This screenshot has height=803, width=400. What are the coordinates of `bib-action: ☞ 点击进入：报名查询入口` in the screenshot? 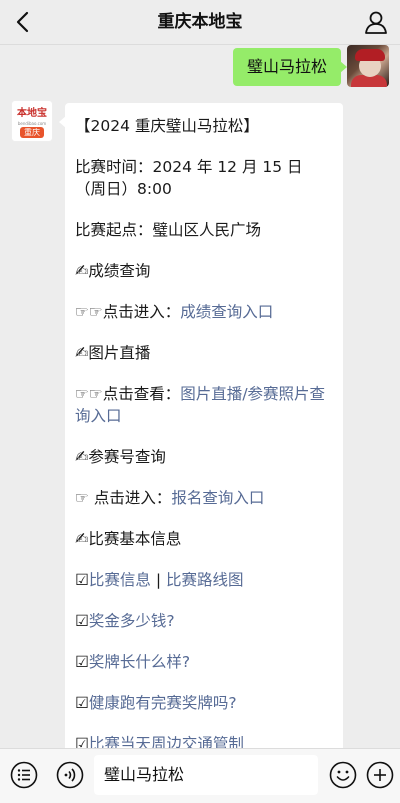 It's located at (204, 498).